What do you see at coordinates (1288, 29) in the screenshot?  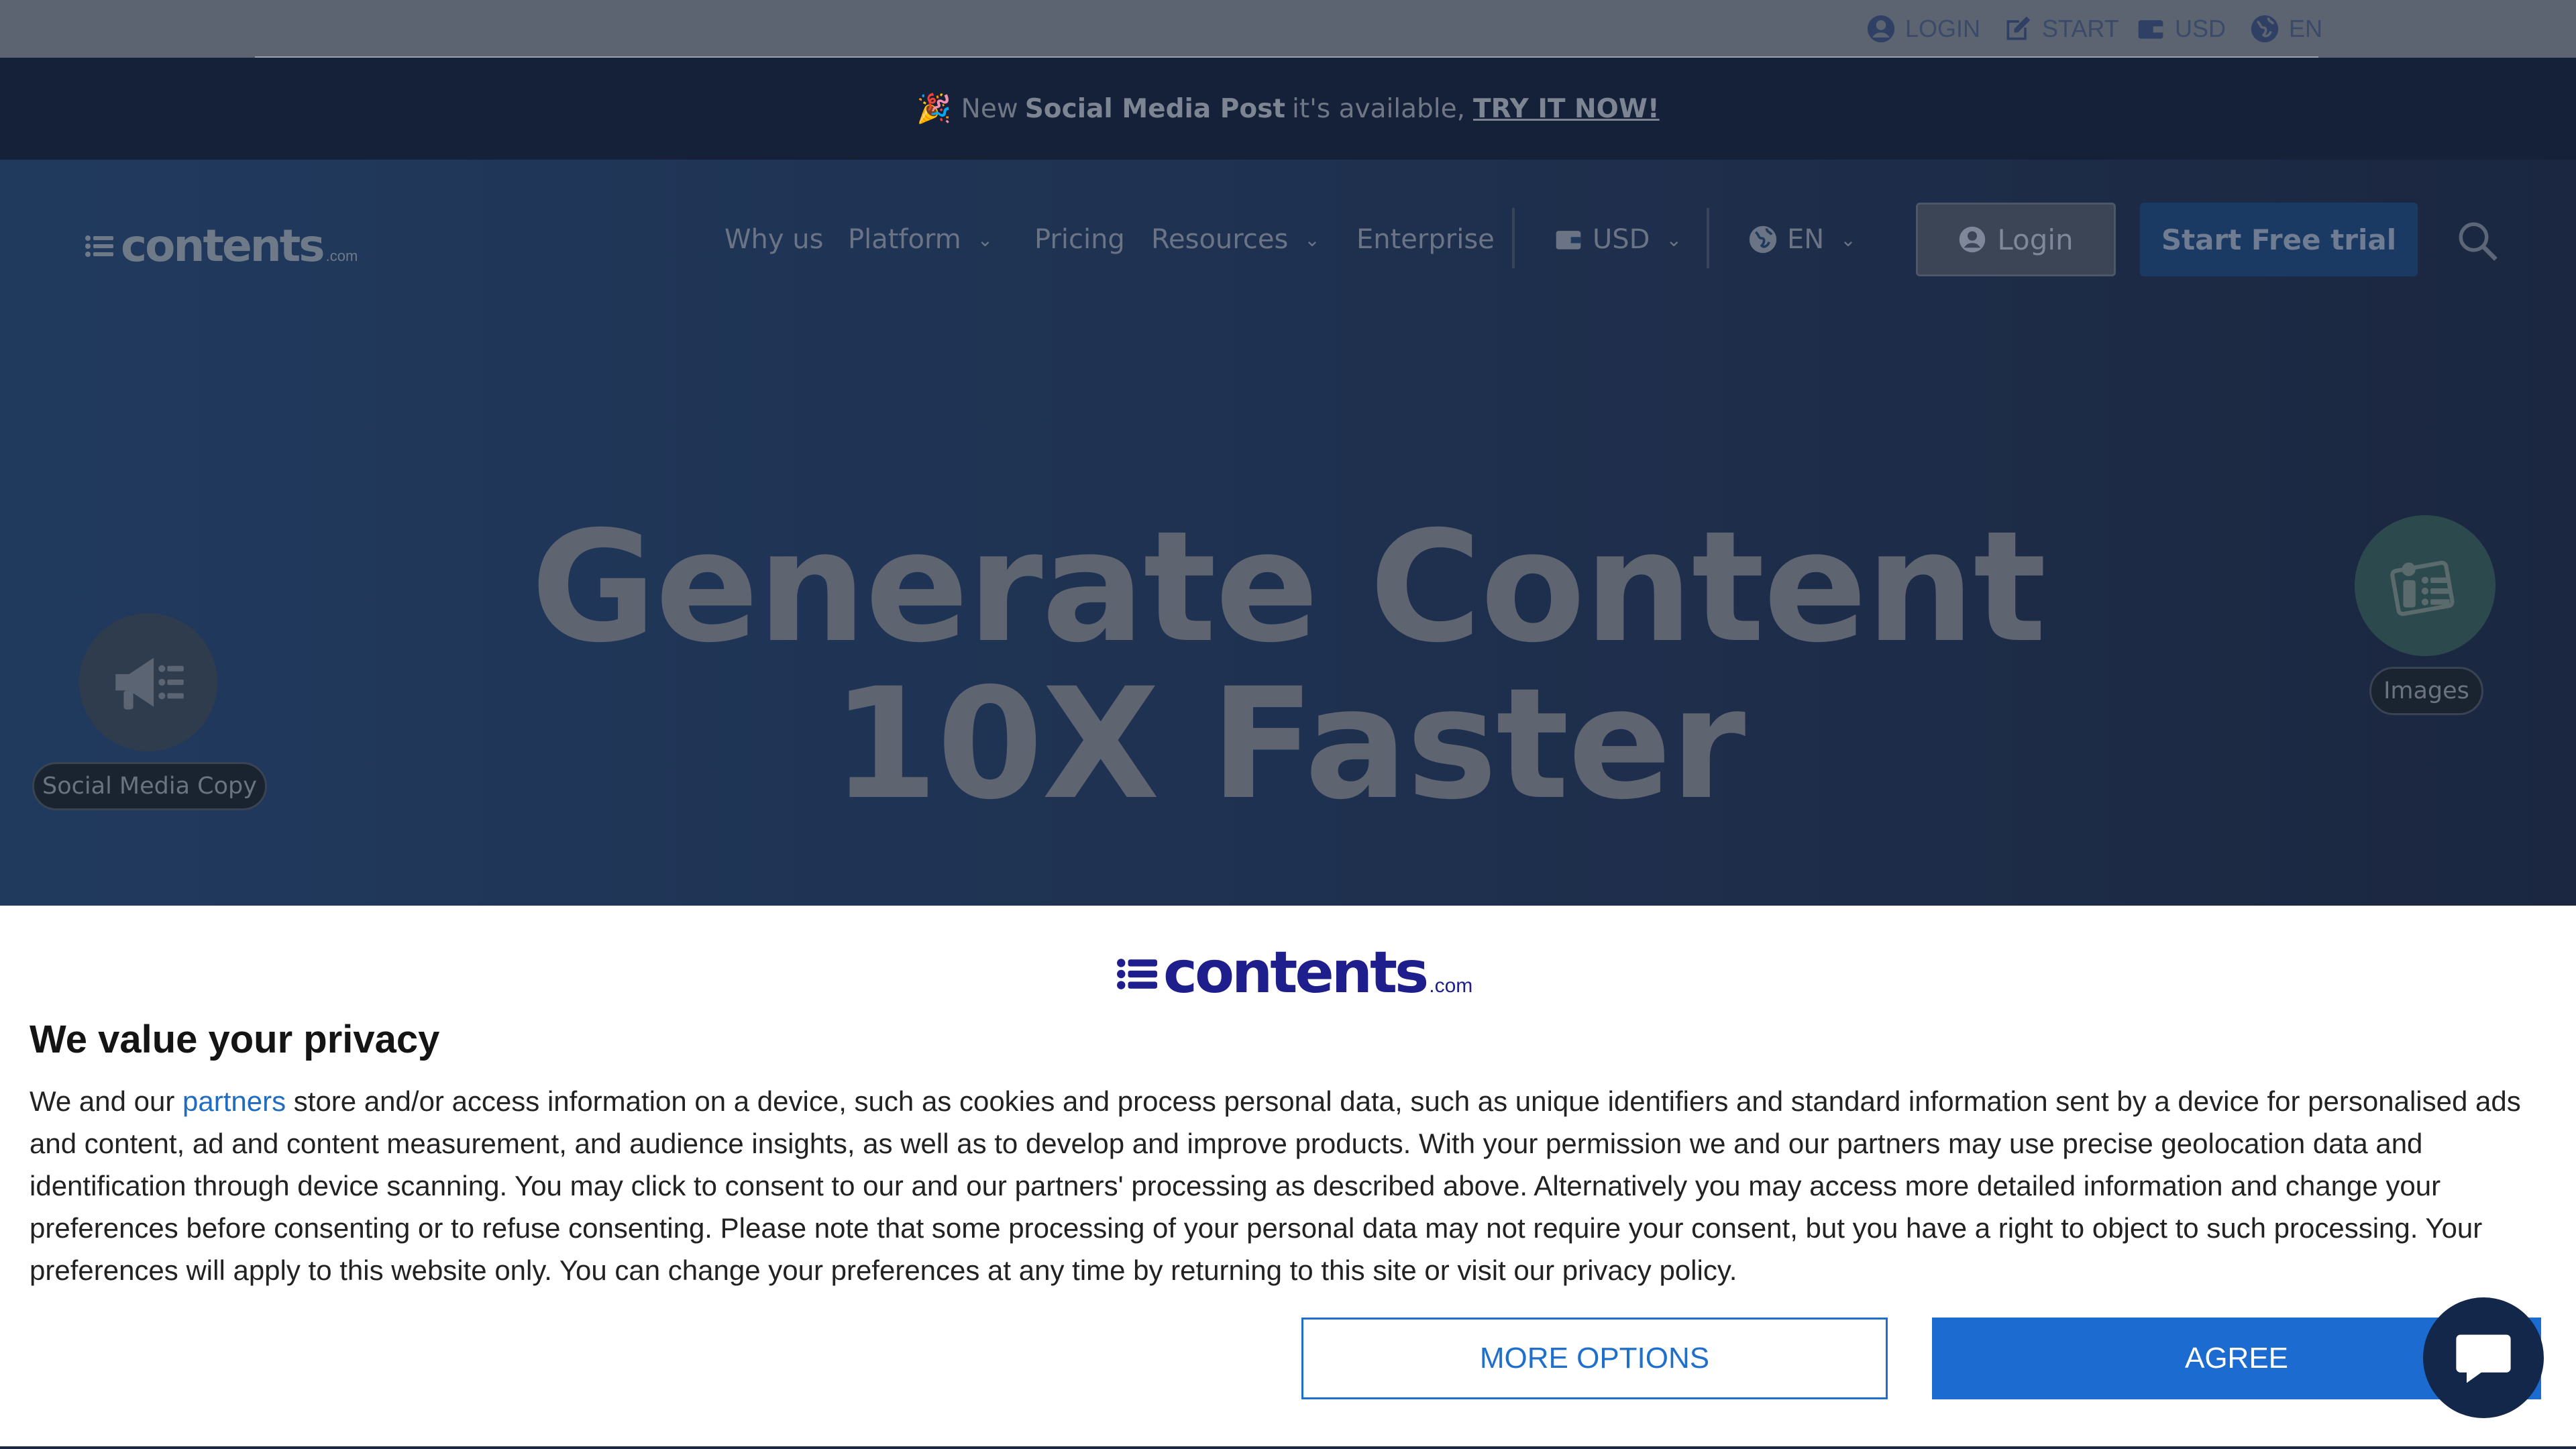 I see `top-utility-bar: LOGIN START USD EN` at bounding box center [1288, 29].